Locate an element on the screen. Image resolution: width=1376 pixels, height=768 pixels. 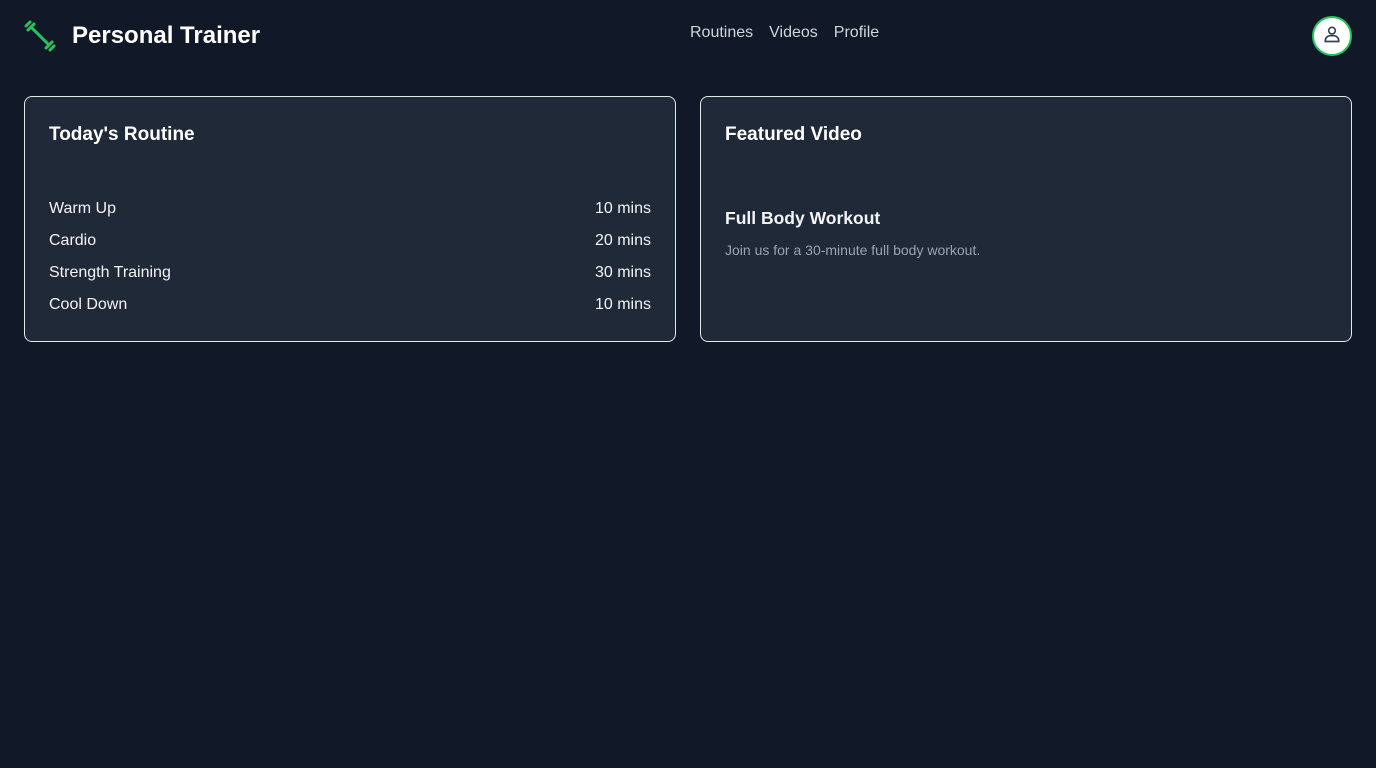
main-nav: Routines Videos Profile is located at coordinates (784, 33).